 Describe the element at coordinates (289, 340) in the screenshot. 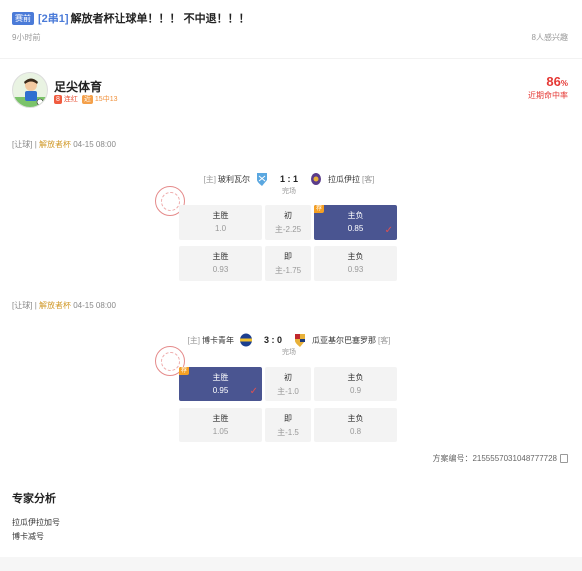

I see `match-teams: [主] 博卡青年 3 : 0 瓜亚基尔巴塞罗那 [客]` at that location.